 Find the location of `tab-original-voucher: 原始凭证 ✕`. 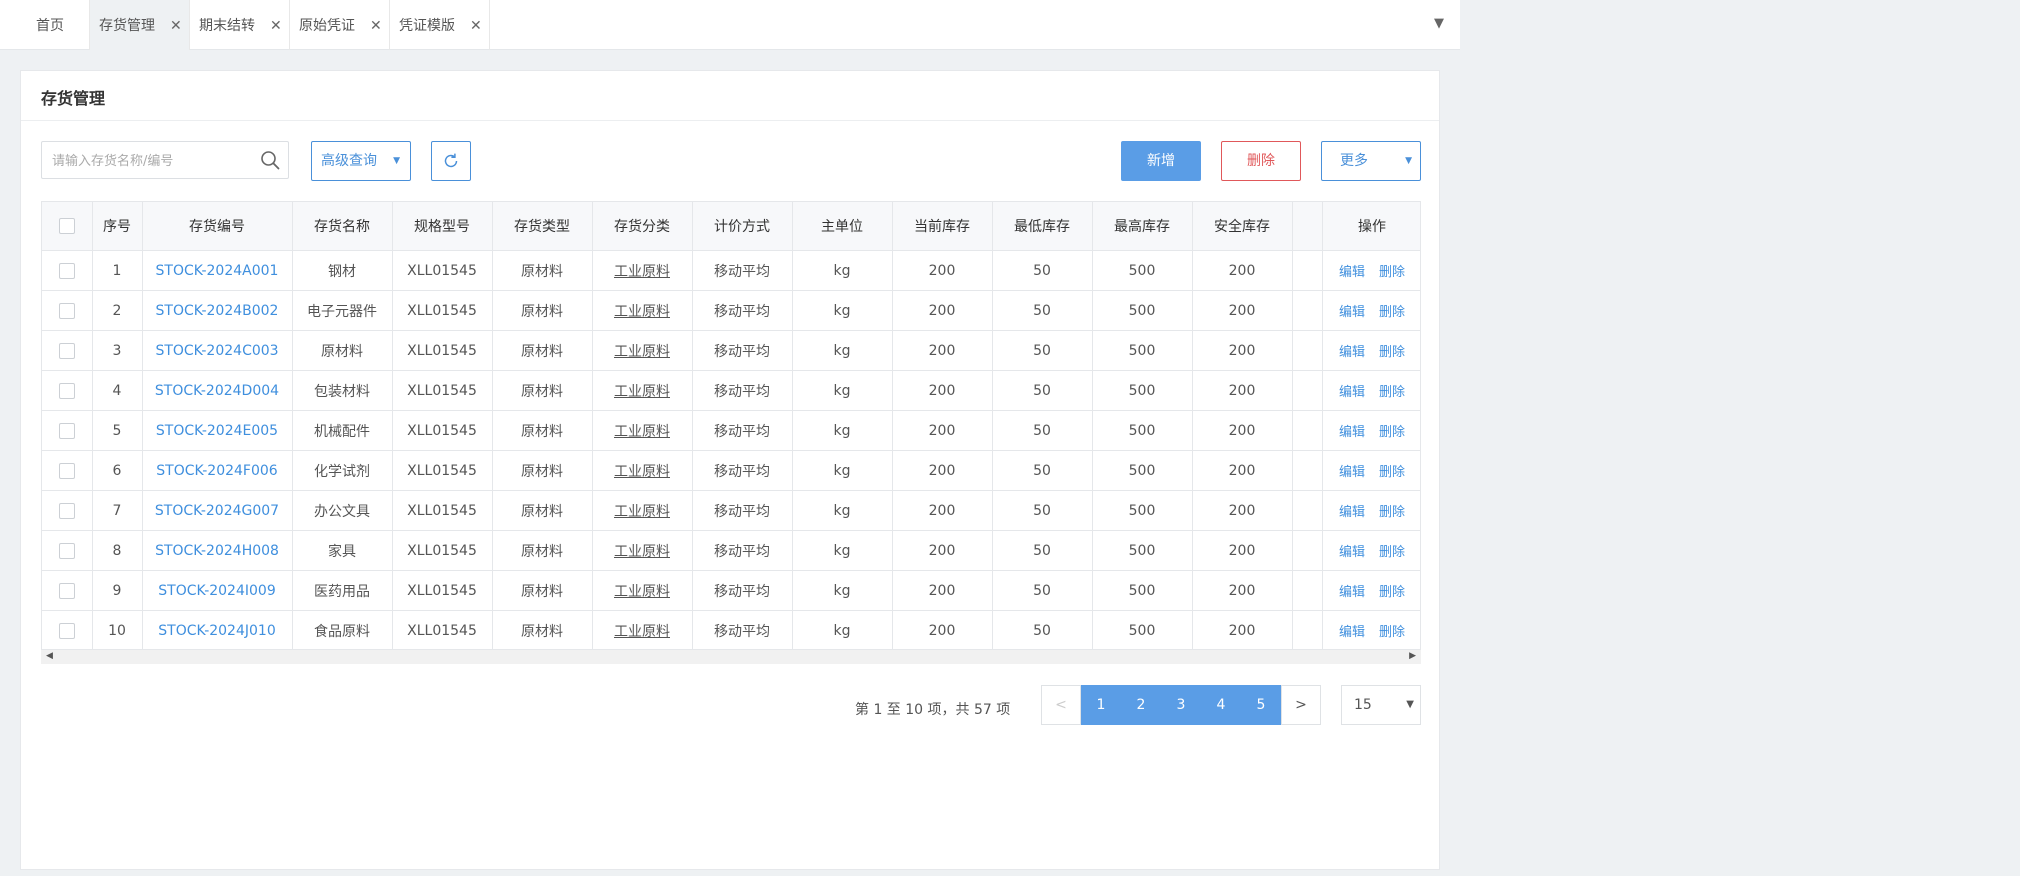

tab-original-voucher: 原始凭证 ✕ is located at coordinates (340, 25).